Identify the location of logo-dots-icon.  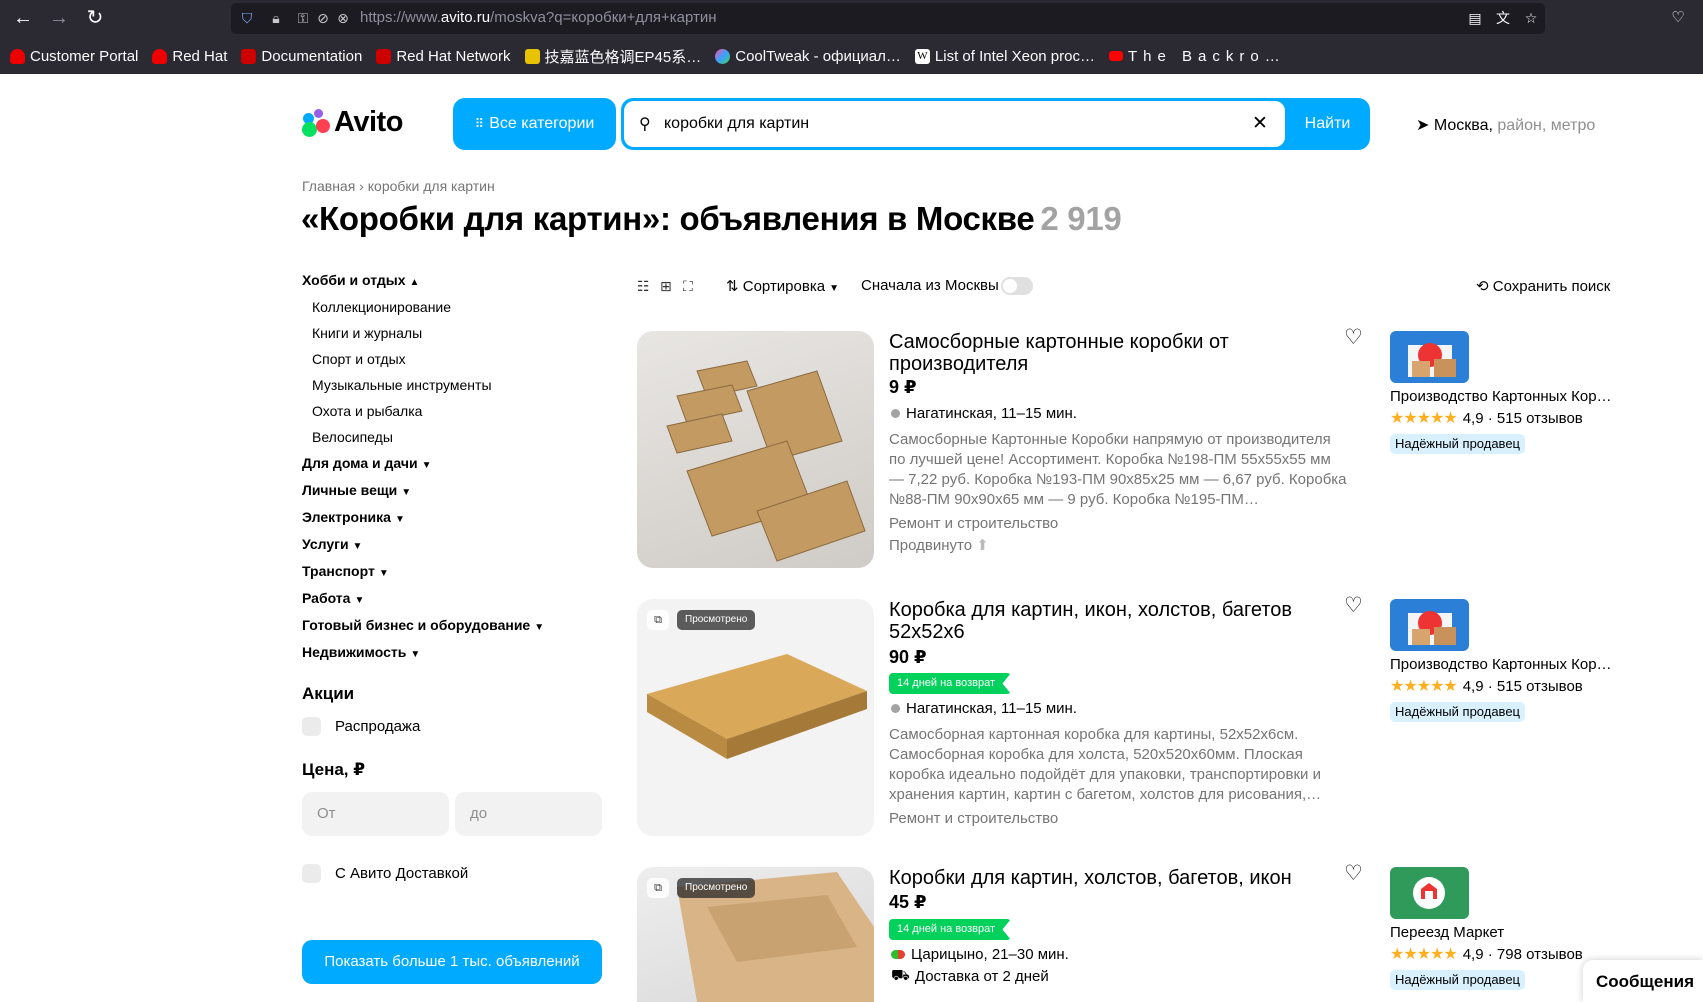
(316, 122).